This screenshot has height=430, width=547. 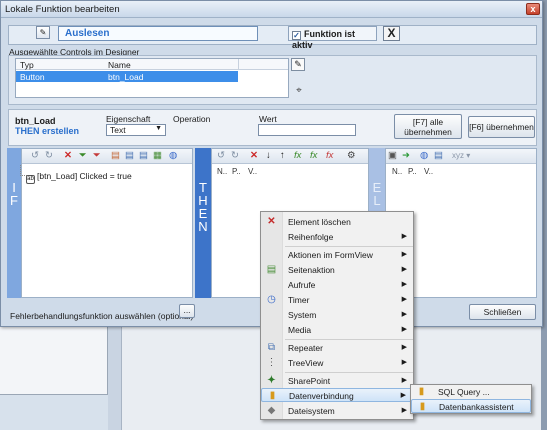 What do you see at coordinates (236, 171) in the screenshot?
I see `then-column-header: P..` at bounding box center [236, 171].